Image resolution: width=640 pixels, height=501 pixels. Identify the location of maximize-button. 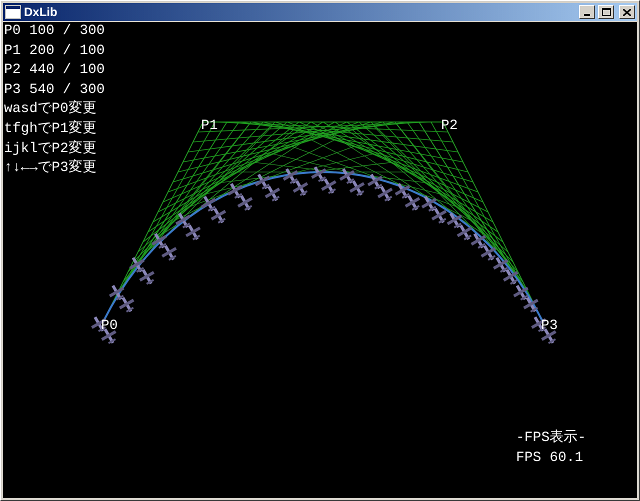
(606, 12).